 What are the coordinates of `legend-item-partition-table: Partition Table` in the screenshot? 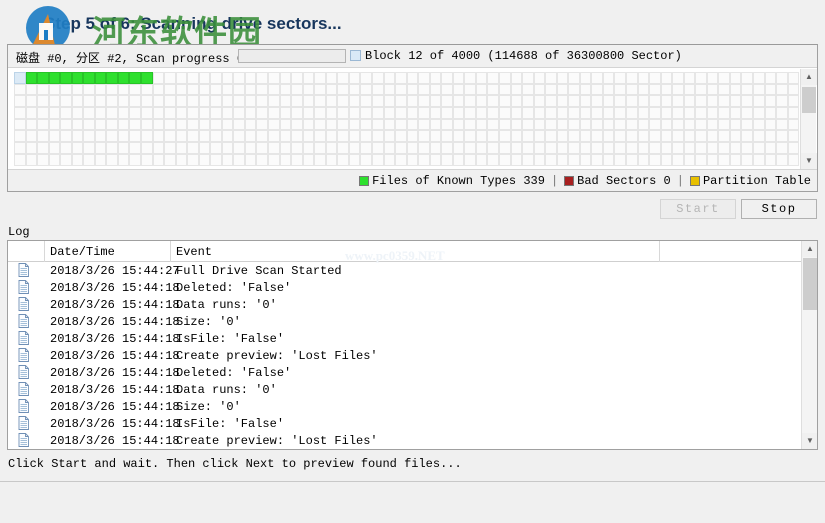 It's located at (750, 181).